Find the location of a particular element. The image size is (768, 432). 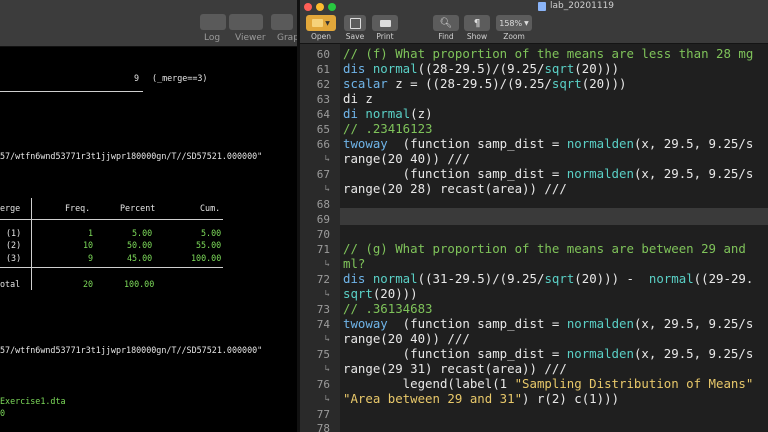

total-freq: 20 is located at coordinates (88, 284).